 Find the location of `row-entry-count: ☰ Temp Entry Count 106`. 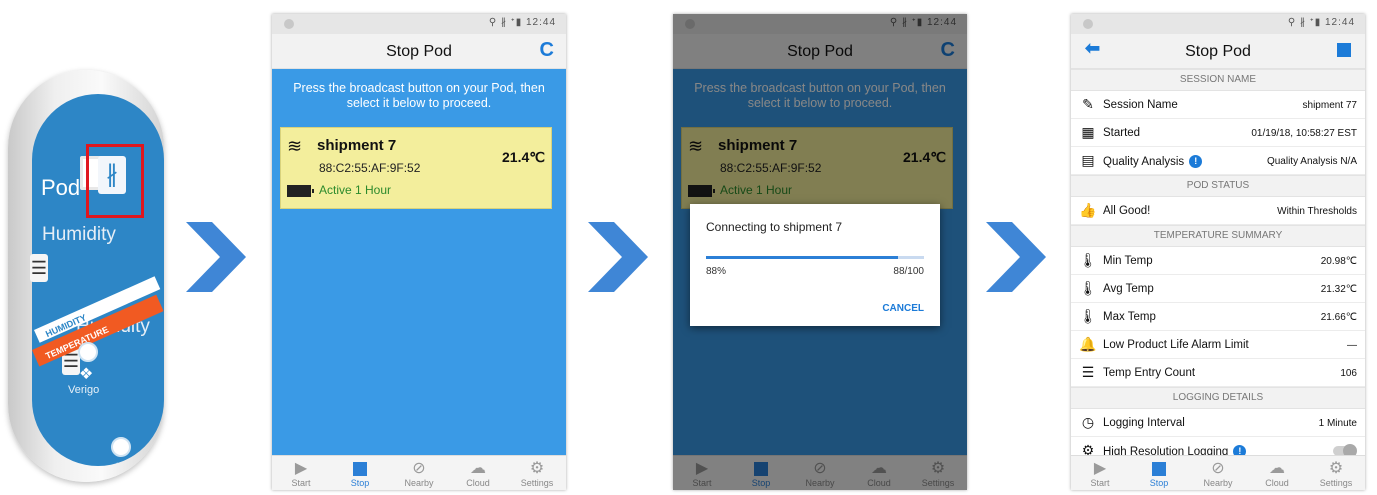

row-entry-count: ☰ Temp Entry Count 106 is located at coordinates (1218, 373).